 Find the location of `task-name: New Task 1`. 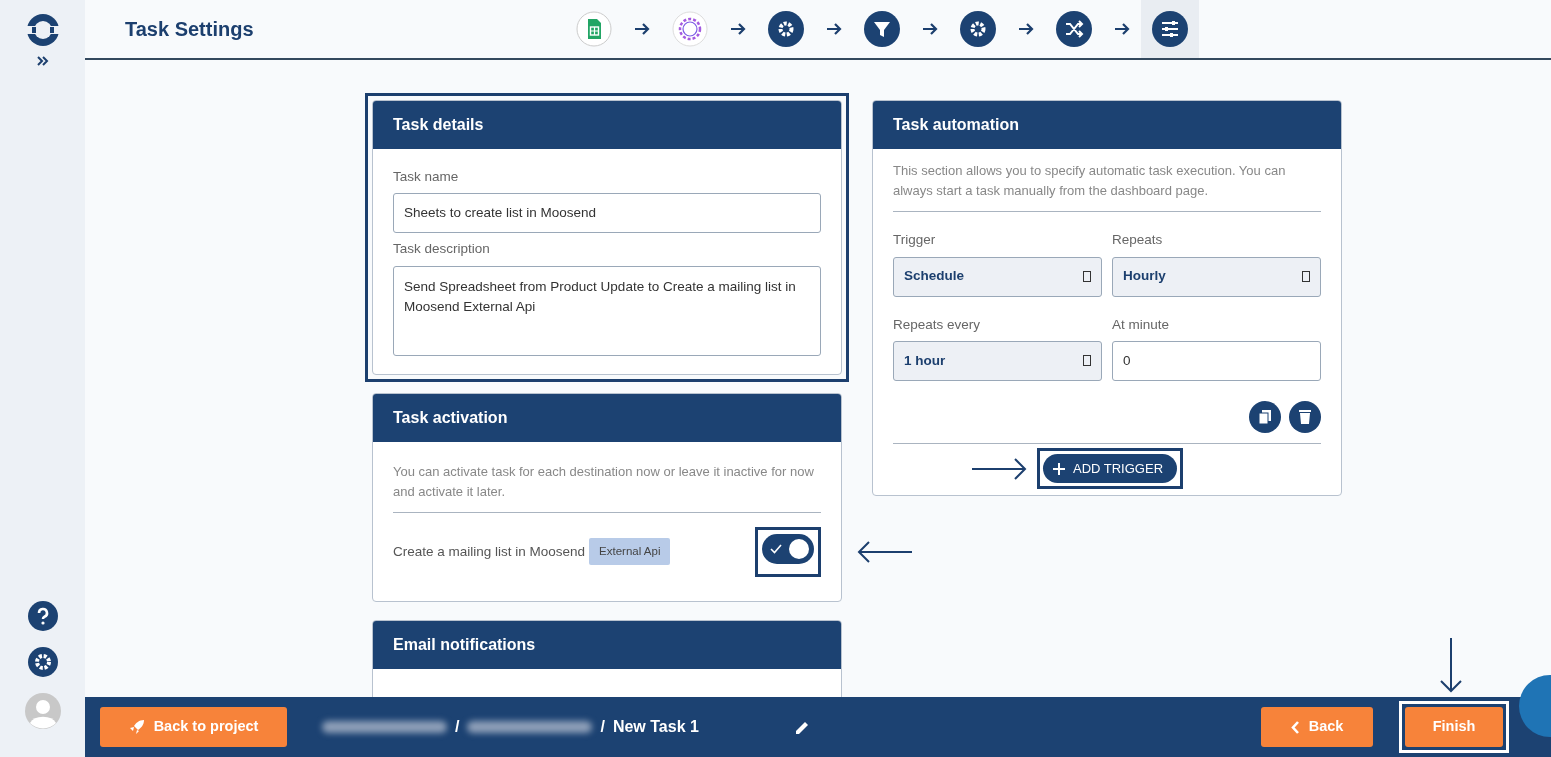

task-name: New Task 1 is located at coordinates (655, 727).